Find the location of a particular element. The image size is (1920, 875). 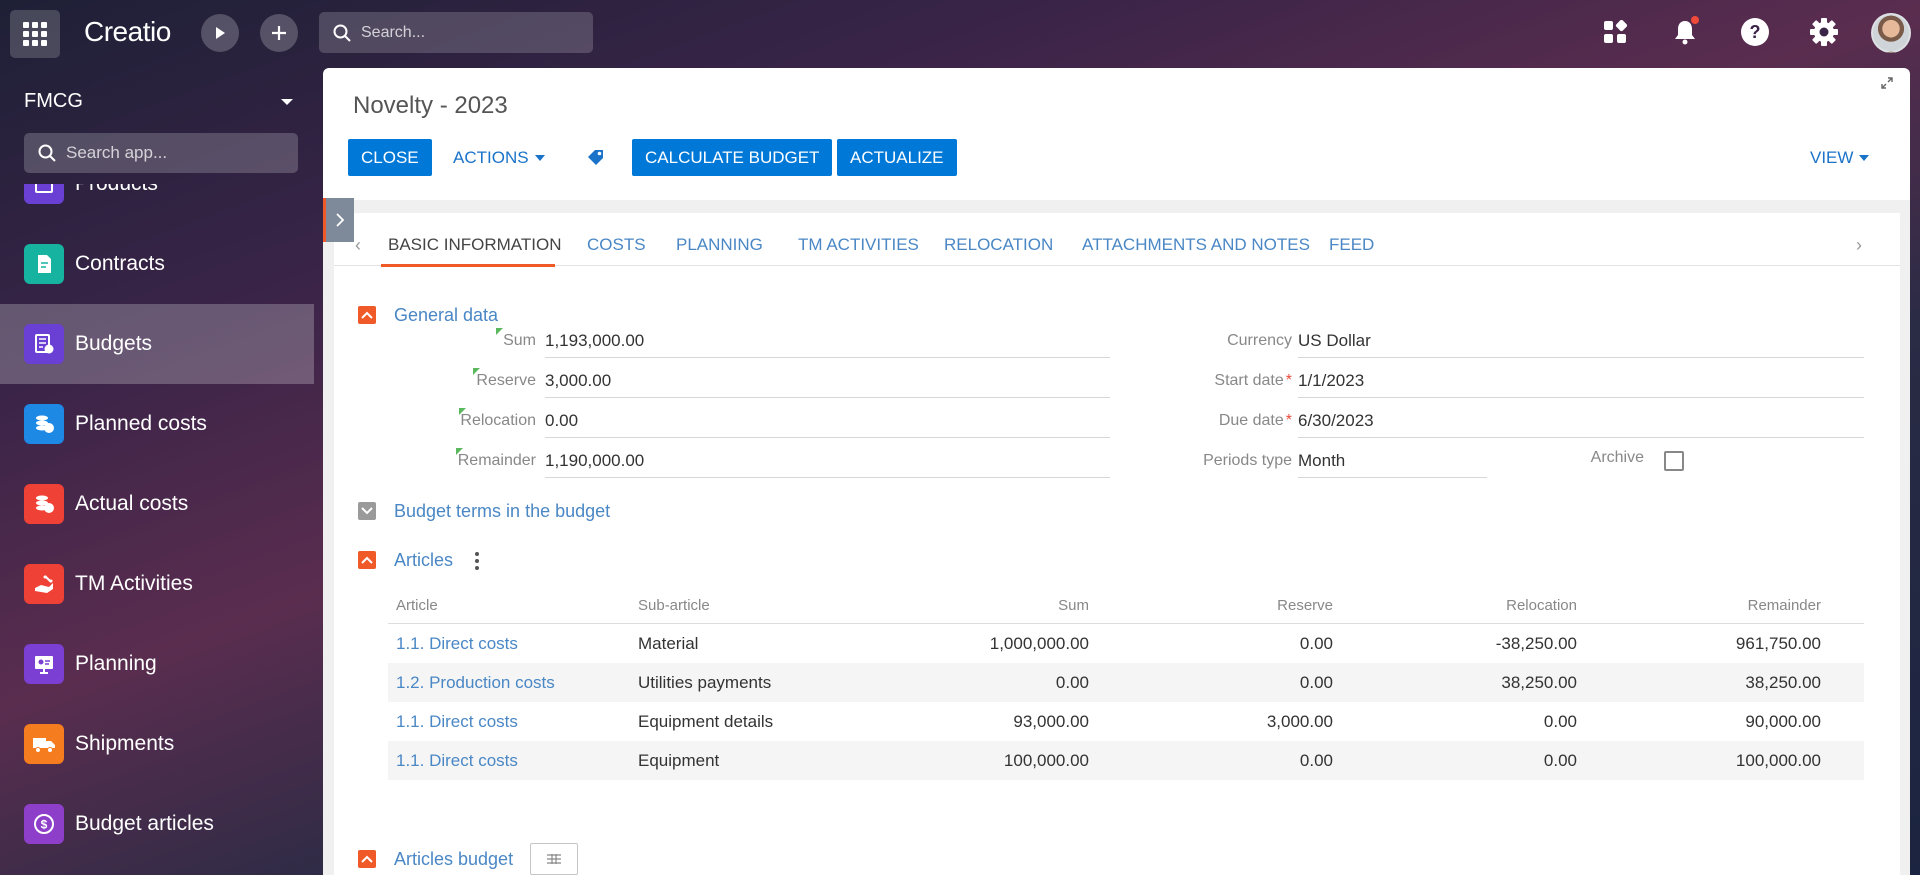

articles-collapse-toggle is located at coordinates (367, 560).